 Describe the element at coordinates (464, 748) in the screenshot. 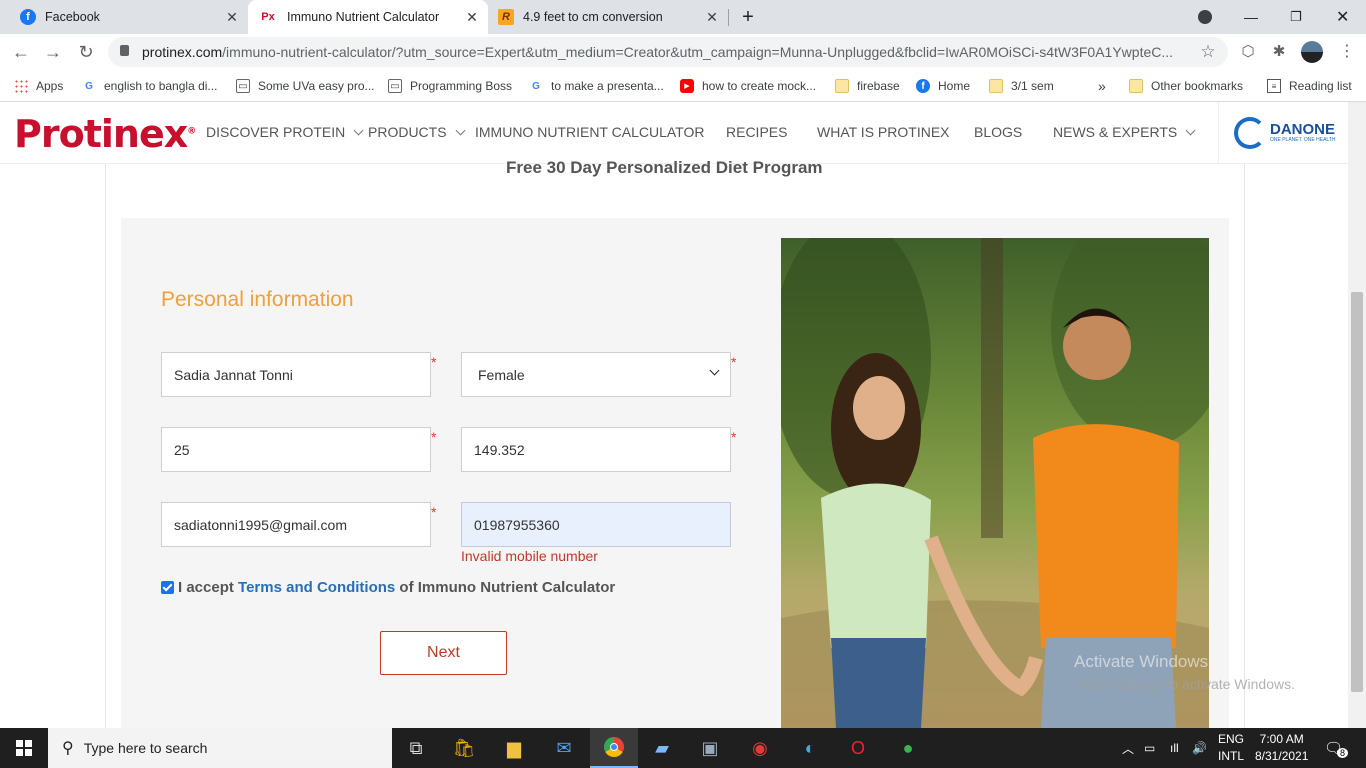

I see `store-icon: 🛍` at that location.